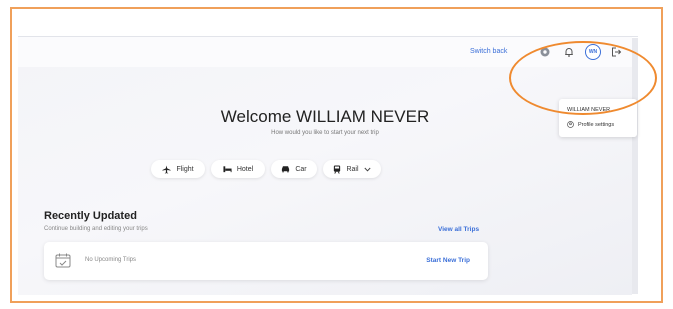 This screenshot has width=673, height=309. I want to click on car-label: Car, so click(301, 169).